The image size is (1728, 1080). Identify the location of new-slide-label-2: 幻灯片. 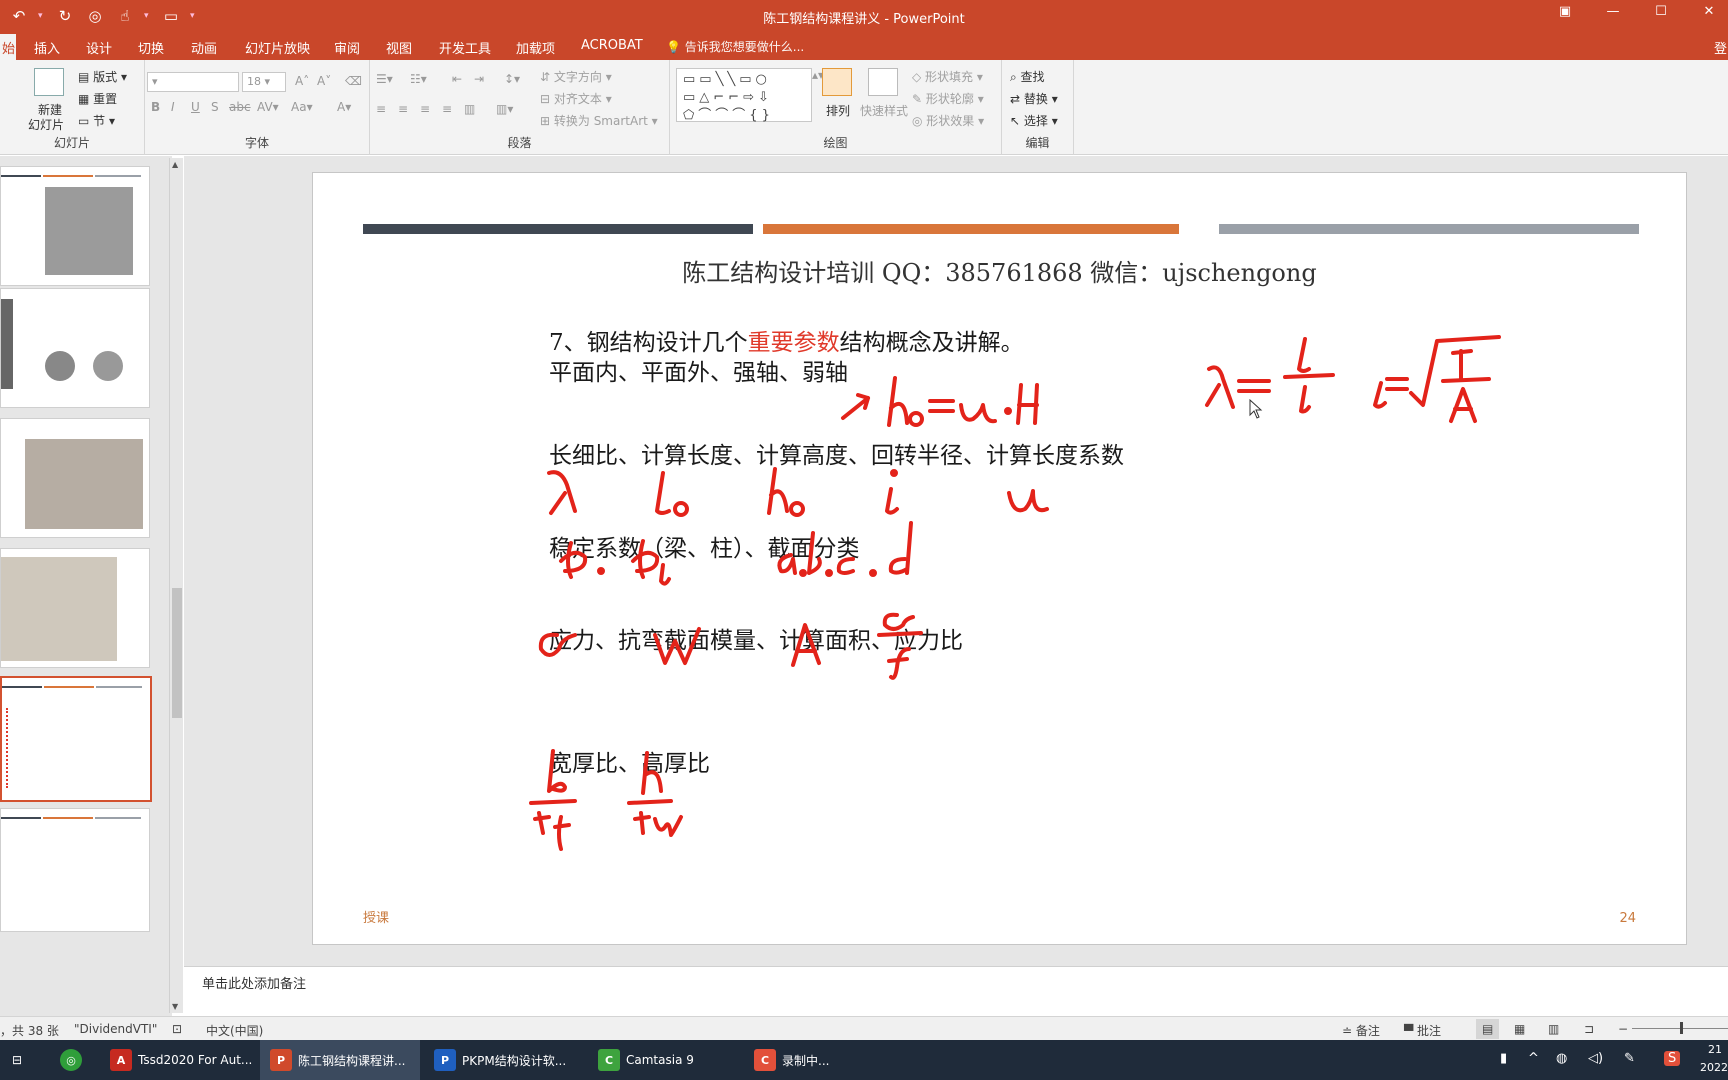
(46, 124).